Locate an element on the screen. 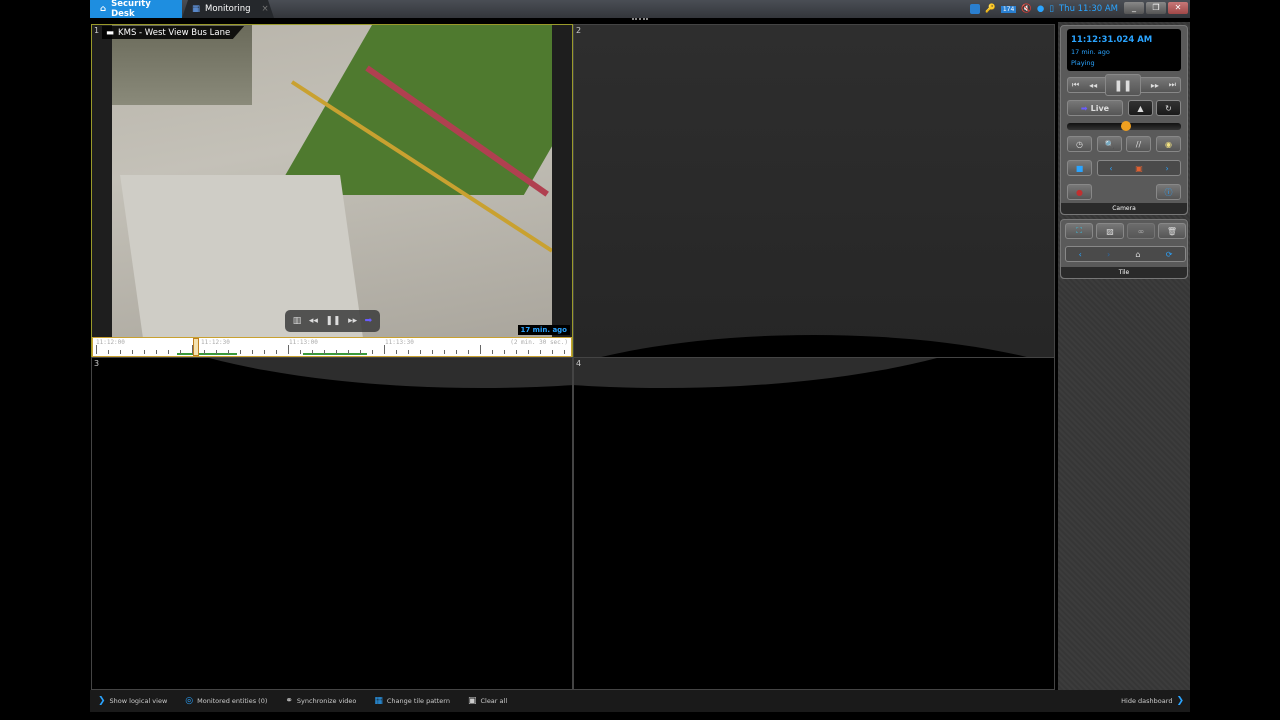 Image resolution: width=1280 pixels, height=720 pixels. clear-tile-button: 🗑 is located at coordinates (1172, 231).